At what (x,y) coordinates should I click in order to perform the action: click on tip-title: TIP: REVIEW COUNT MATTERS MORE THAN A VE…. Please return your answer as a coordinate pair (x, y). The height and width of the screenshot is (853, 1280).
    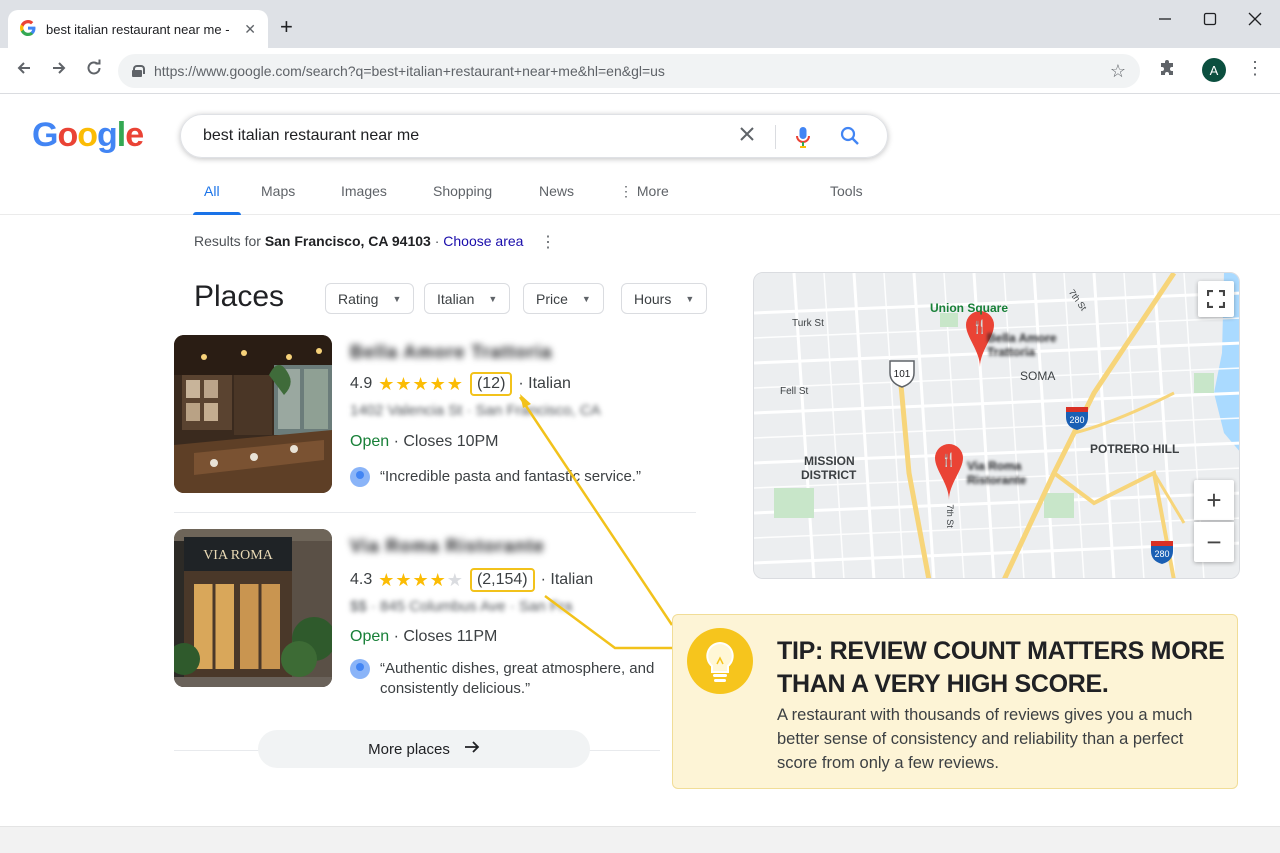
    Looking at the image, I should click on (1001, 667).